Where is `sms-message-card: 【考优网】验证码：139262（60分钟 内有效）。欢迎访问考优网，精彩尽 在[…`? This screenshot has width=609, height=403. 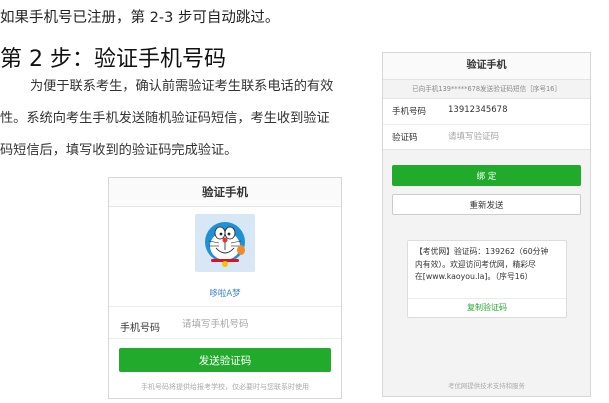
sms-message-card: 【考优网】验证码：139262（60分钟 内有效）。欢迎访问考优网，精彩尽 在[… is located at coordinates (487, 279).